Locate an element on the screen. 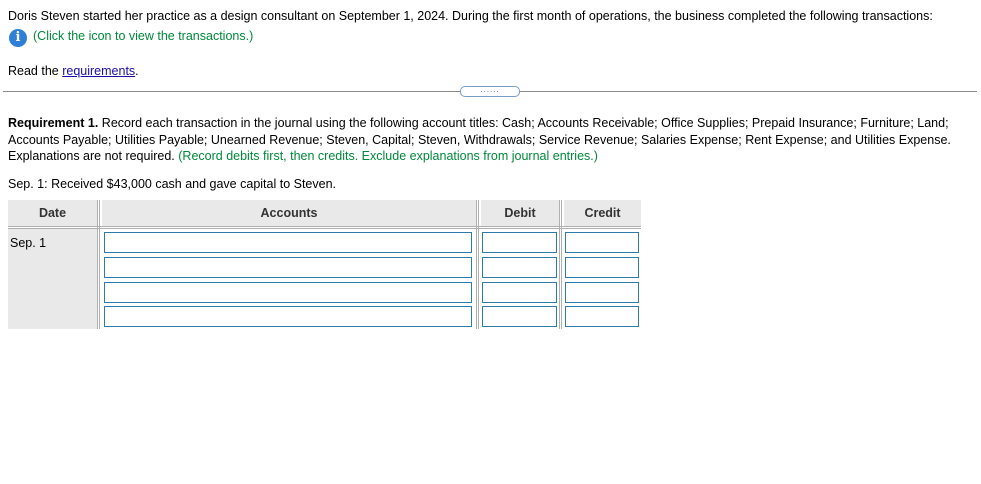 This screenshot has height=484, width=981. accounts-header: Accounts is located at coordinates (289, 213).